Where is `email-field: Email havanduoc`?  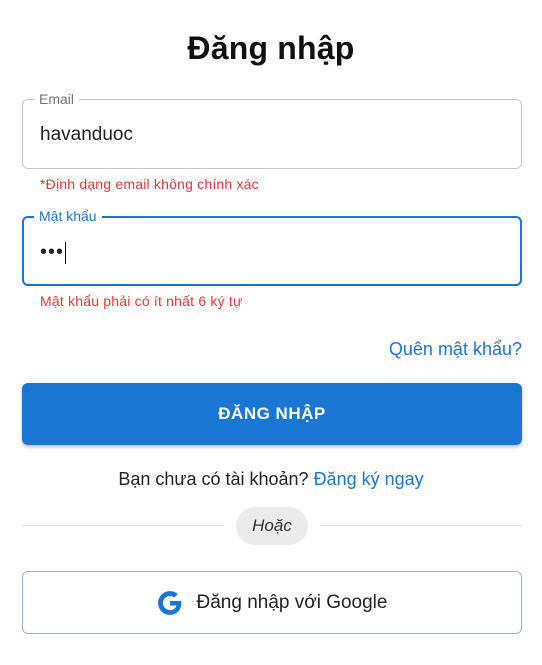
email-field: Email havanduoc is located at coordinates (272, 130).